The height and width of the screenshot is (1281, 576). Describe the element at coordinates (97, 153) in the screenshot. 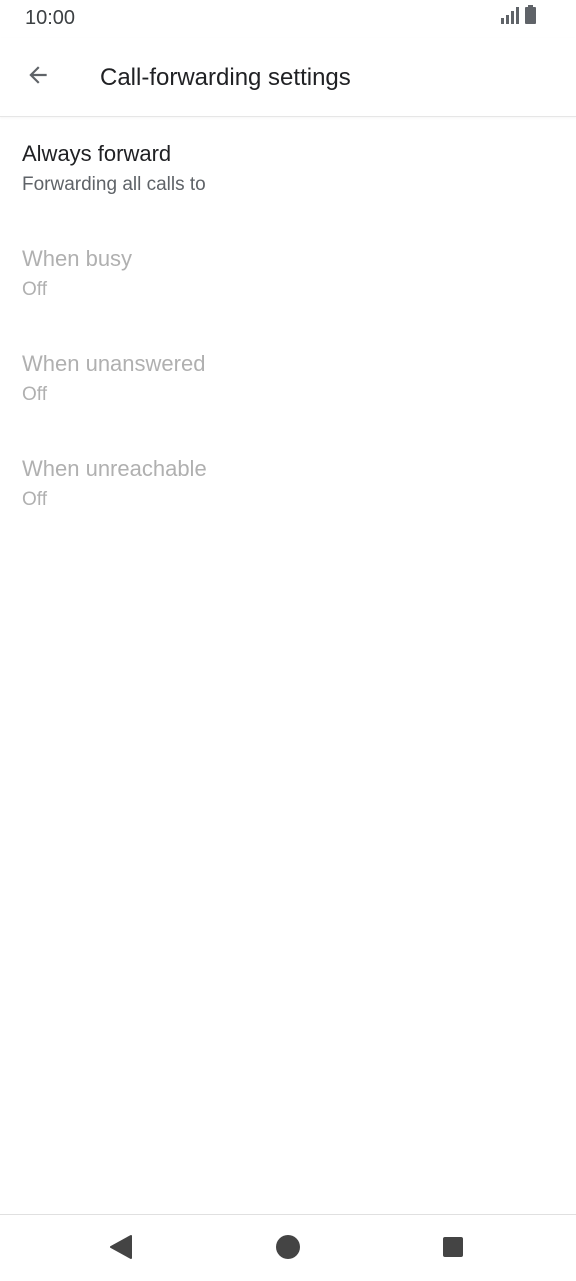

I see `list-item-title: Always forward` at that location.